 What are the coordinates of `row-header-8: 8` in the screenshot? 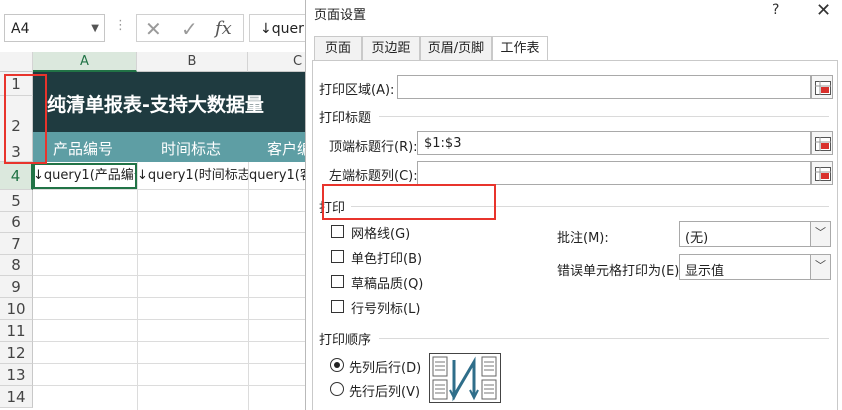 It's located at (16, 265).